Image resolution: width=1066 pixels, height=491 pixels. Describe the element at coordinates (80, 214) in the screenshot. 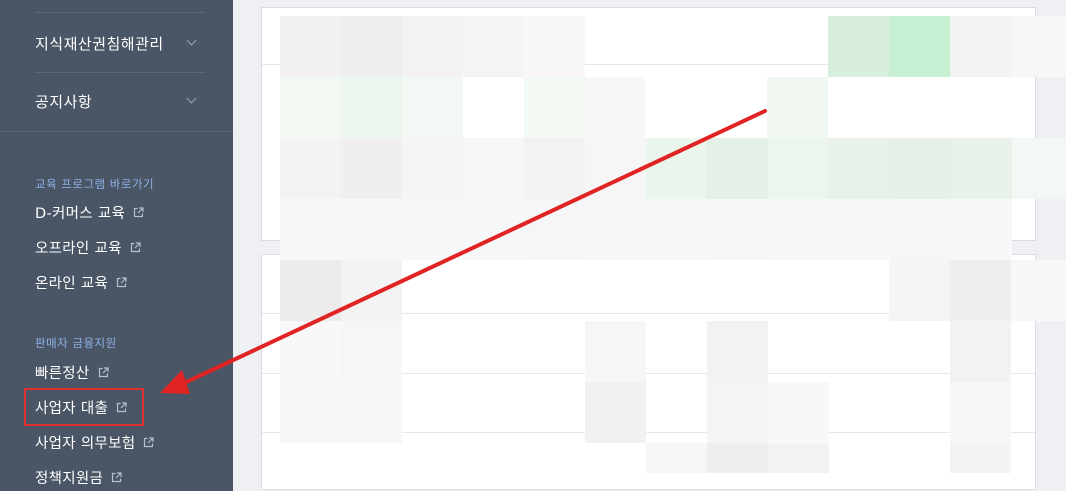

I see `link-label: D-커머스 교육` at that location.